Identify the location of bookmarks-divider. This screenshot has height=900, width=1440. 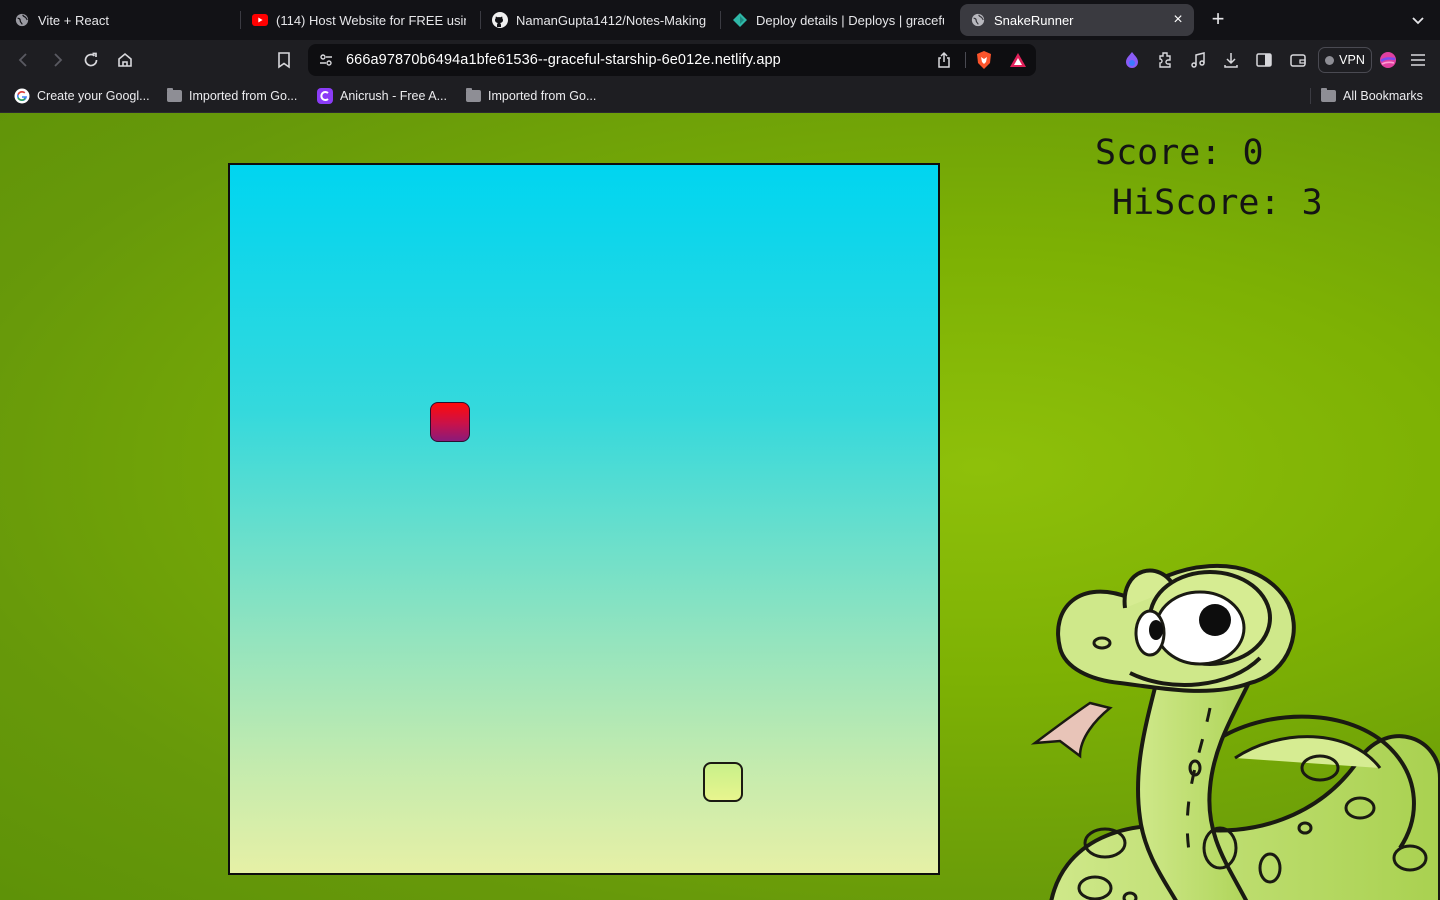
(1310, 96).